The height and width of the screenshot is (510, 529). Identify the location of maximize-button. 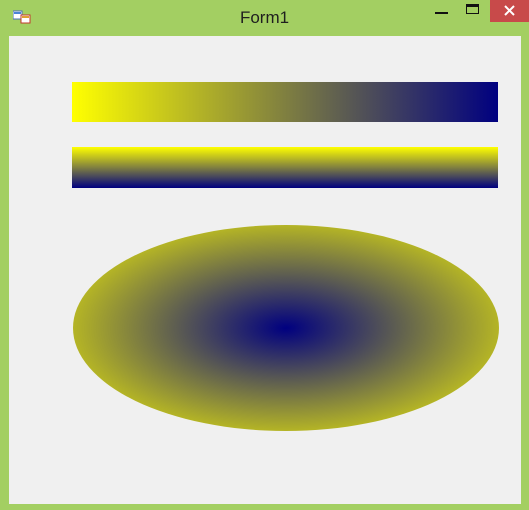
(475, 11).